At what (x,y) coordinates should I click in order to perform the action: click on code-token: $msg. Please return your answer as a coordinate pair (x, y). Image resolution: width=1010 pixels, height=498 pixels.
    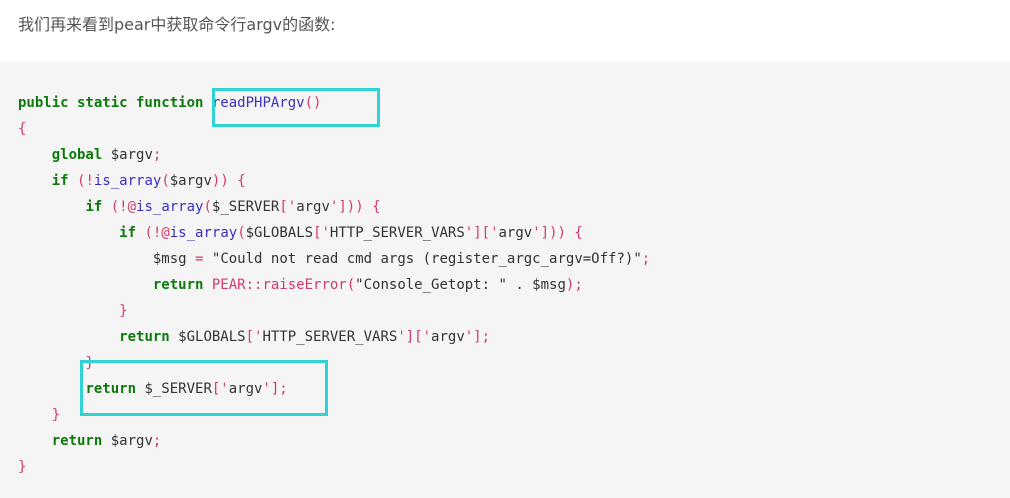
    Looking at the image, I should click on (107, 259).